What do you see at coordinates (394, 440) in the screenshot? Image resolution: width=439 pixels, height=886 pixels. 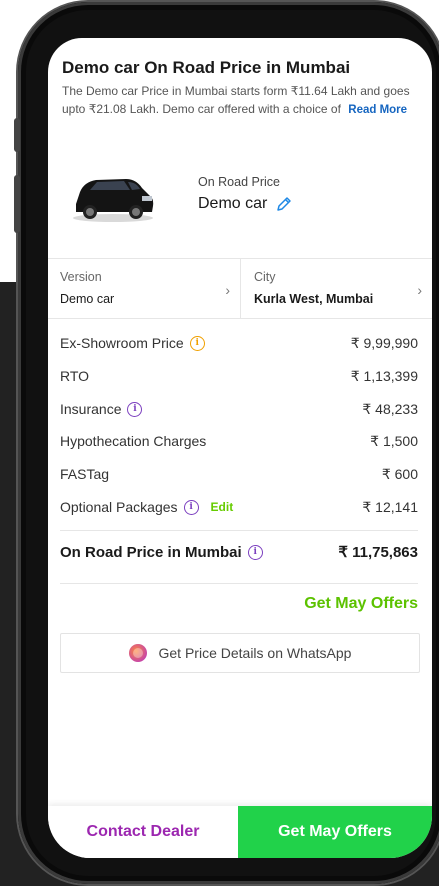 I see `price-row-value: ₹ 1,500` at bounding box center [394, 440].